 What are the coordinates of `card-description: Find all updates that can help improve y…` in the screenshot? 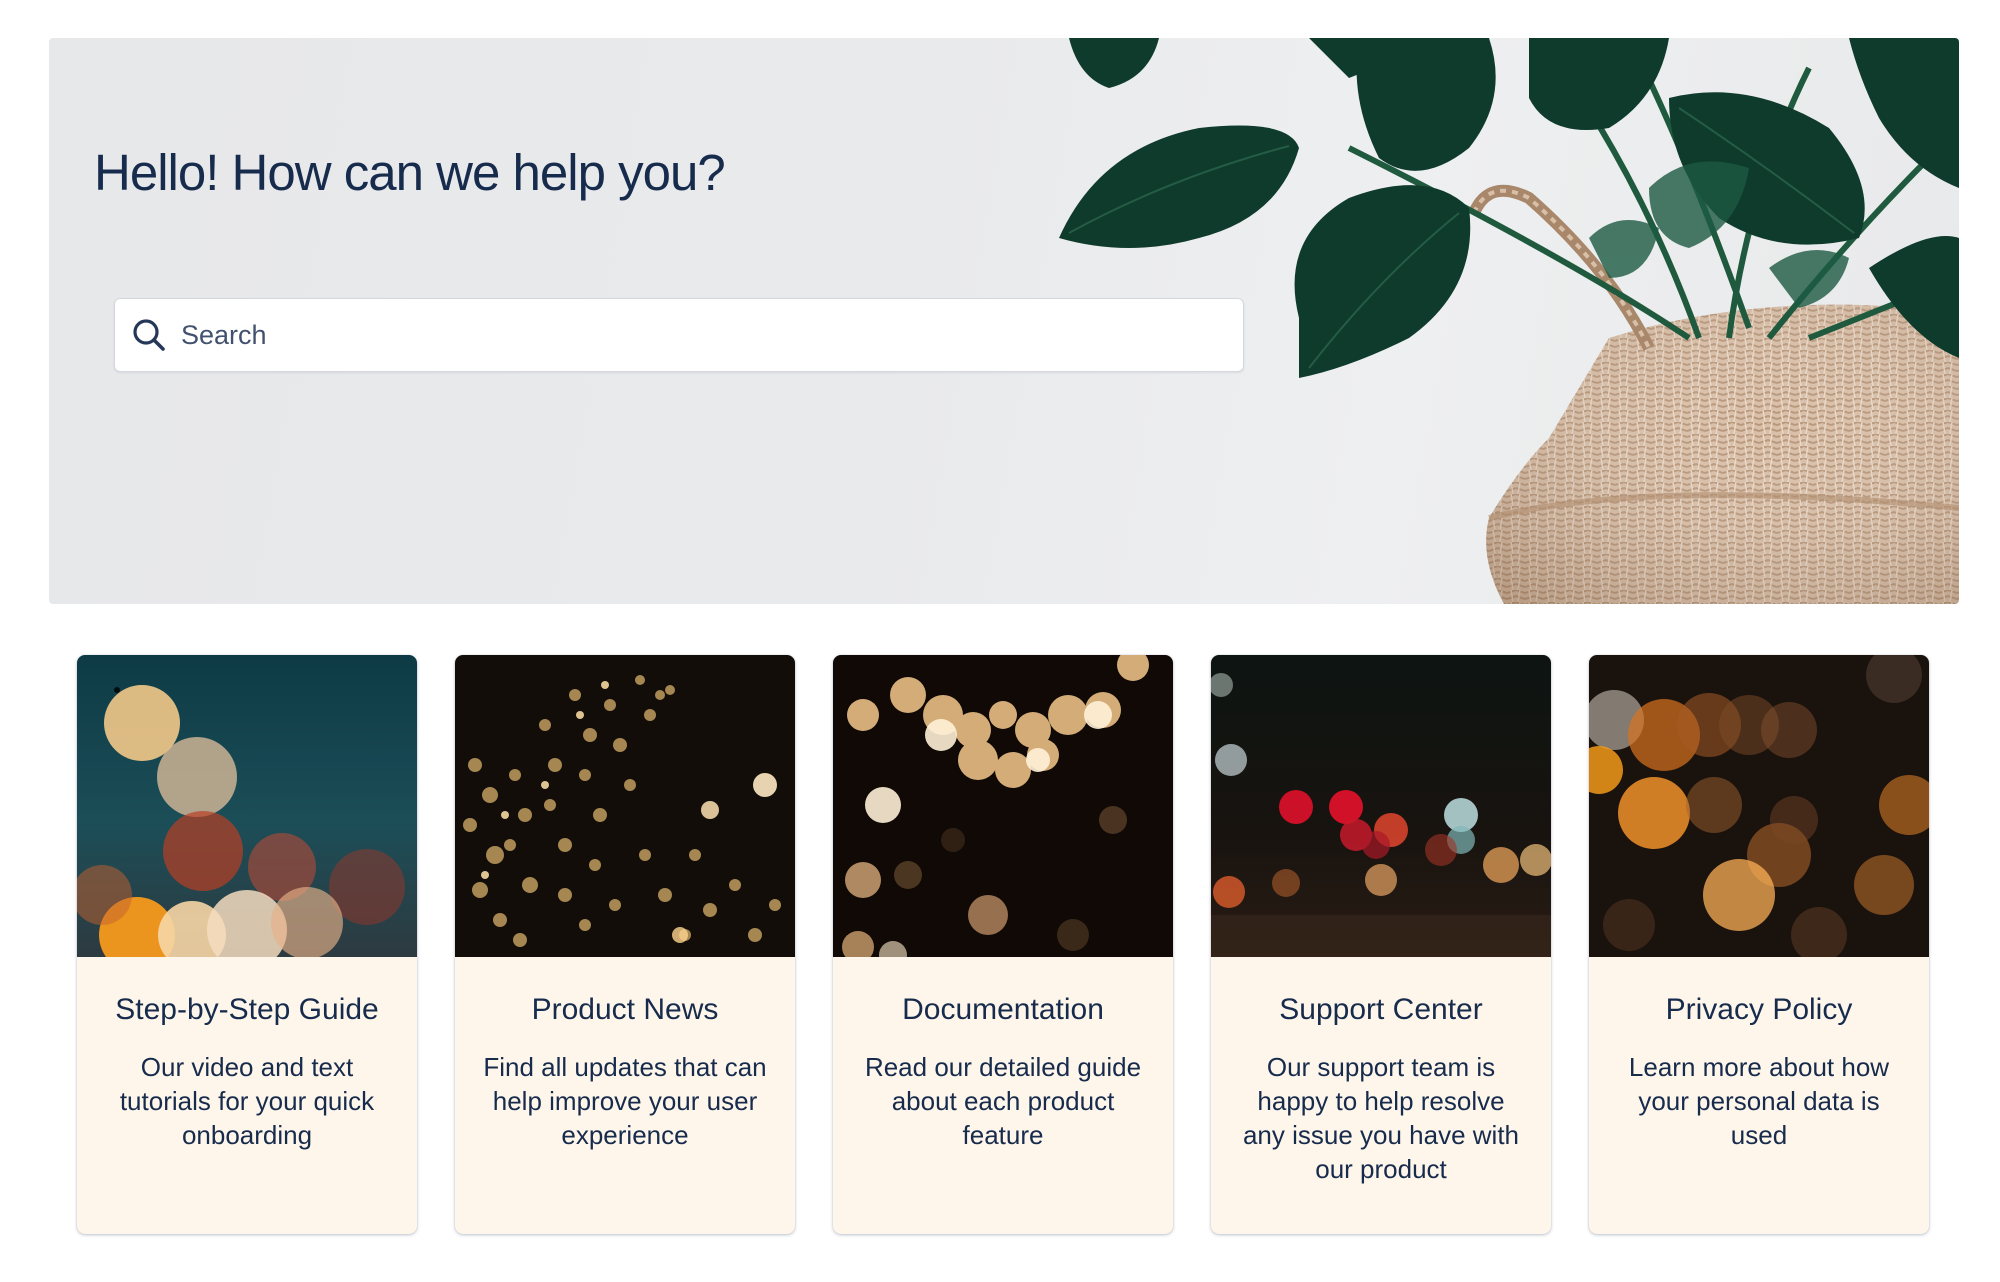 It's located at (625, 1101).